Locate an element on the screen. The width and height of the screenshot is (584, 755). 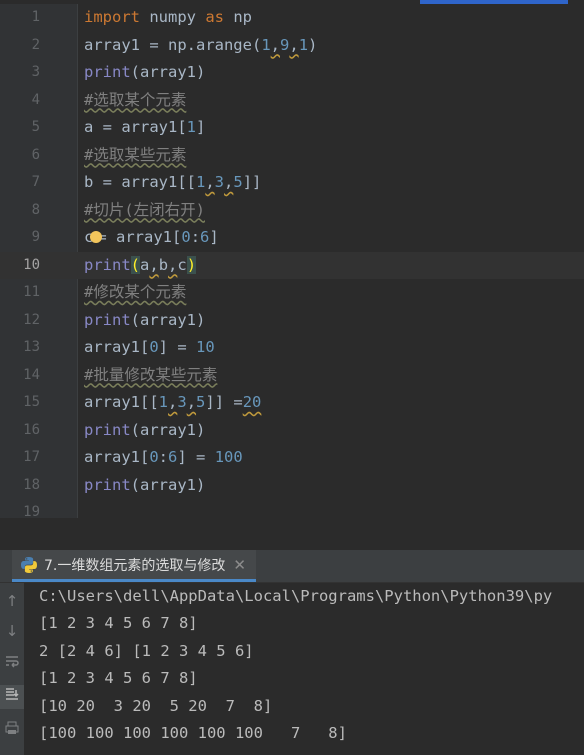
code-text: print(a,b,c) is located at coordinates (140, 266).